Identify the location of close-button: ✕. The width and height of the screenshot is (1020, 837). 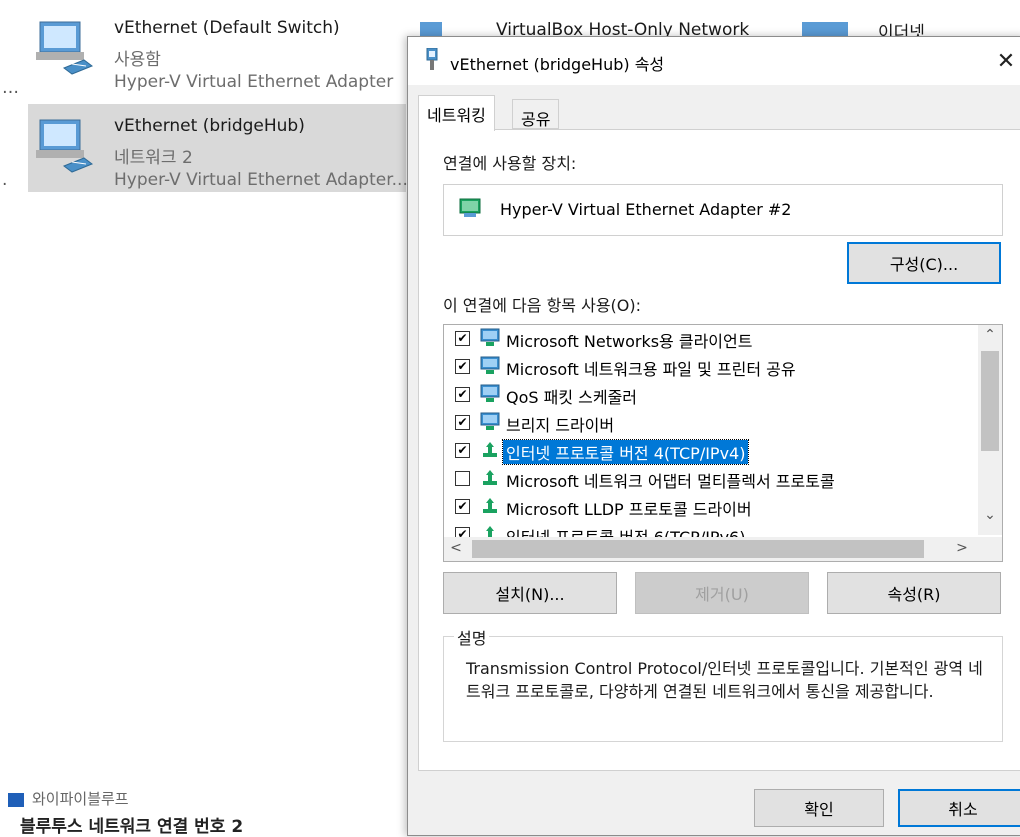
(1003, 63).